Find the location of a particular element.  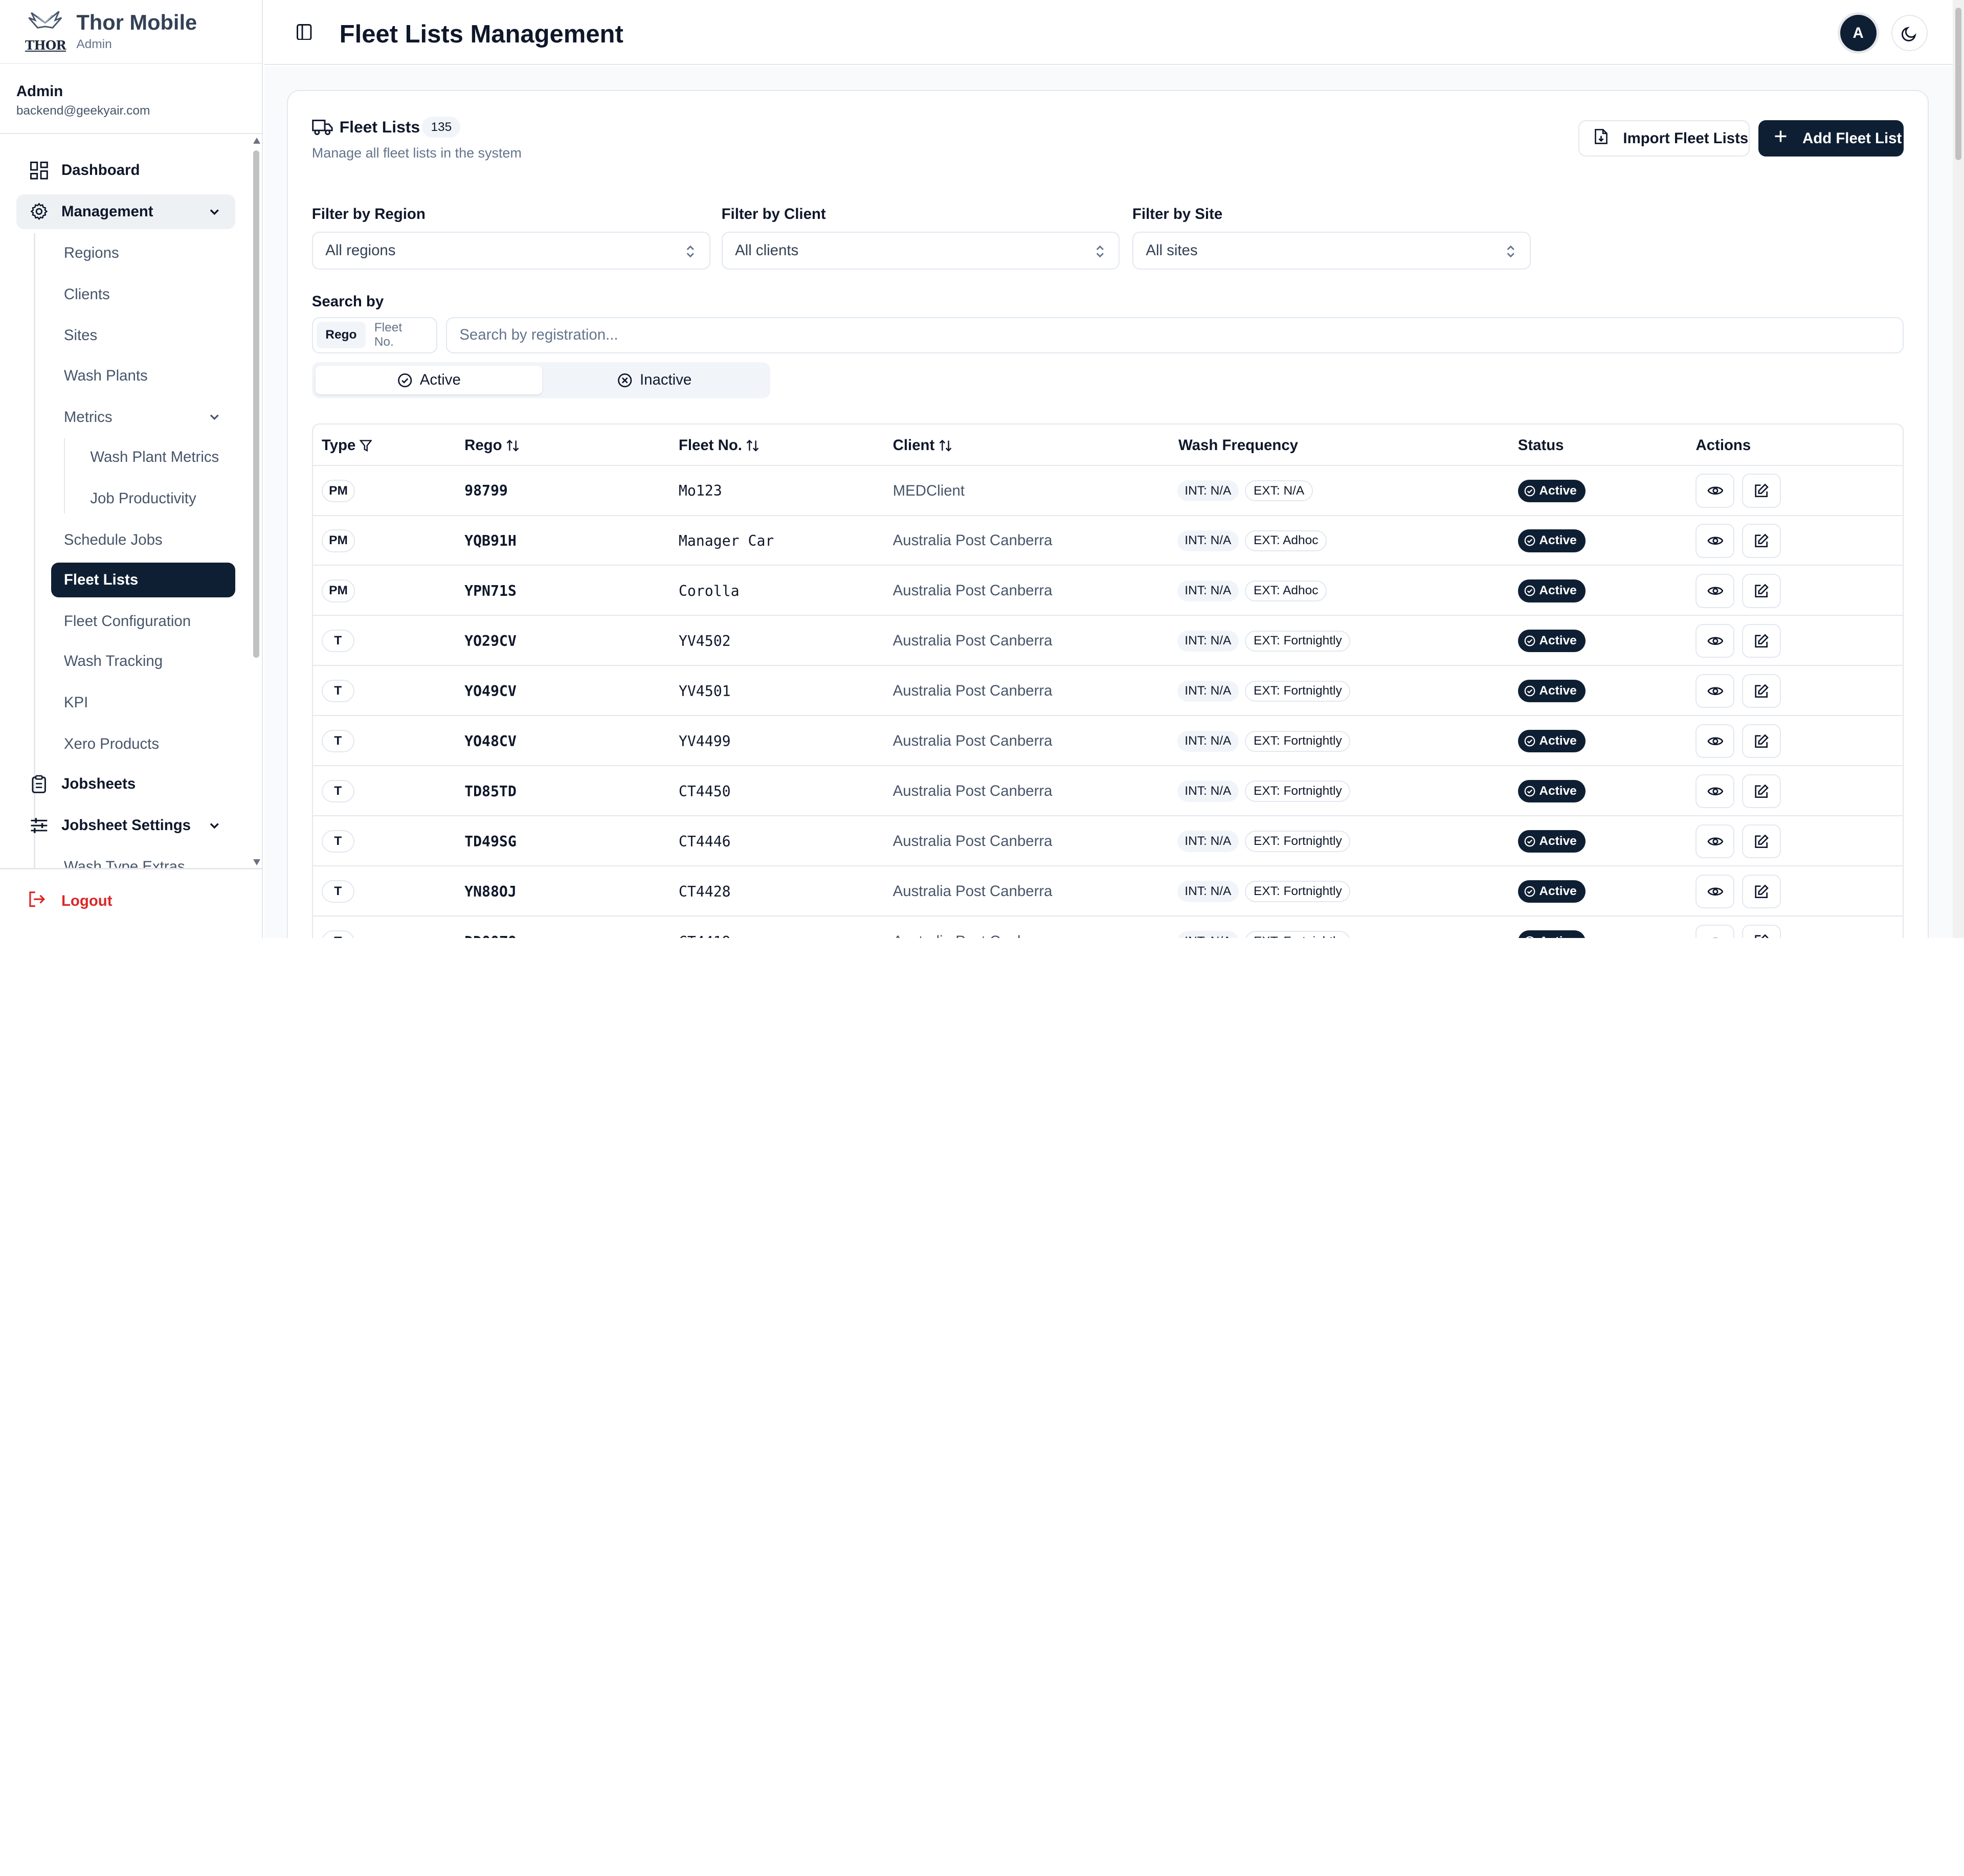

fleet-no-value: YV4499 is located at coordinates (704, 741).